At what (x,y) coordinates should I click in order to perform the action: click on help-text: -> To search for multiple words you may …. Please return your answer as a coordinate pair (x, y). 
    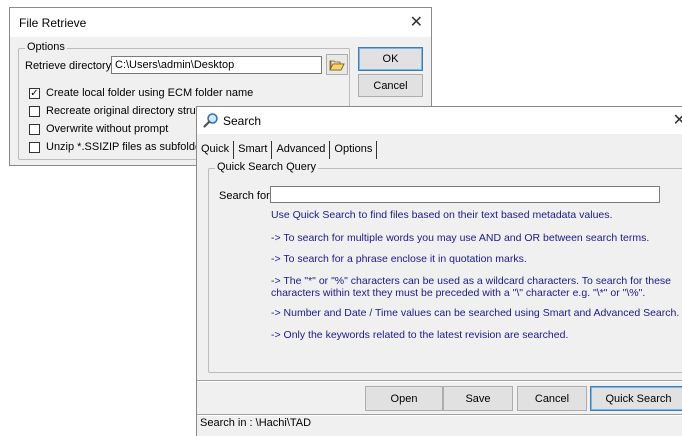
    Looking at the image, I should click on (460, 238).